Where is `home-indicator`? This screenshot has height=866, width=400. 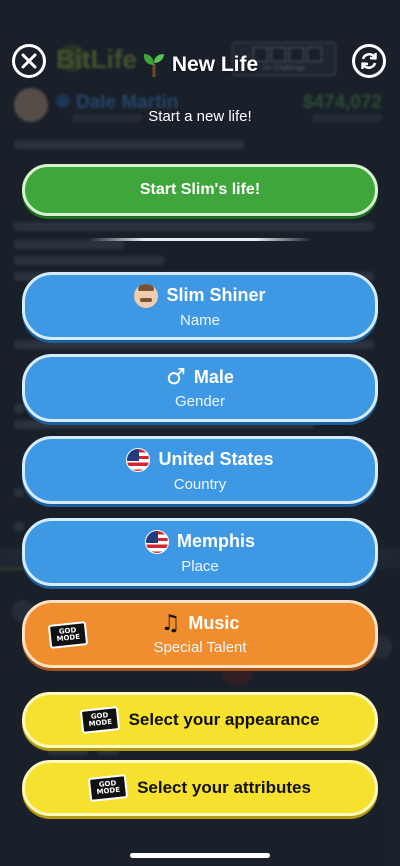
home-indicator is located at coordinates (200, 855).